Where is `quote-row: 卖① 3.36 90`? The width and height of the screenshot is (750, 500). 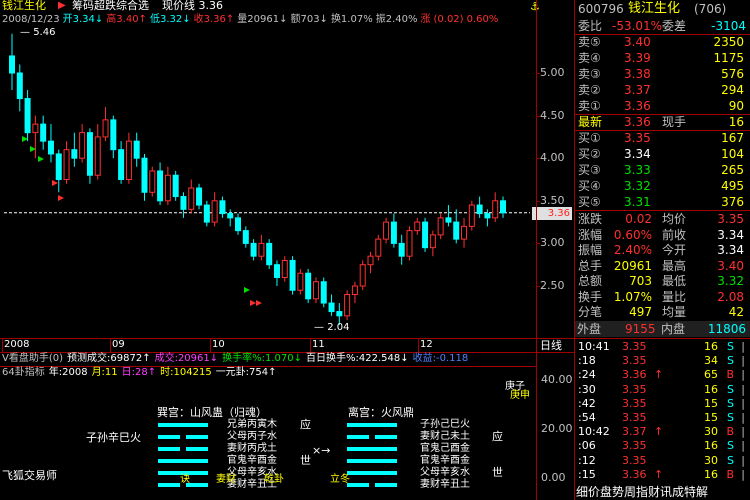
quote-row: 卖① 3.36 90 is located at coordinates (662, 106).